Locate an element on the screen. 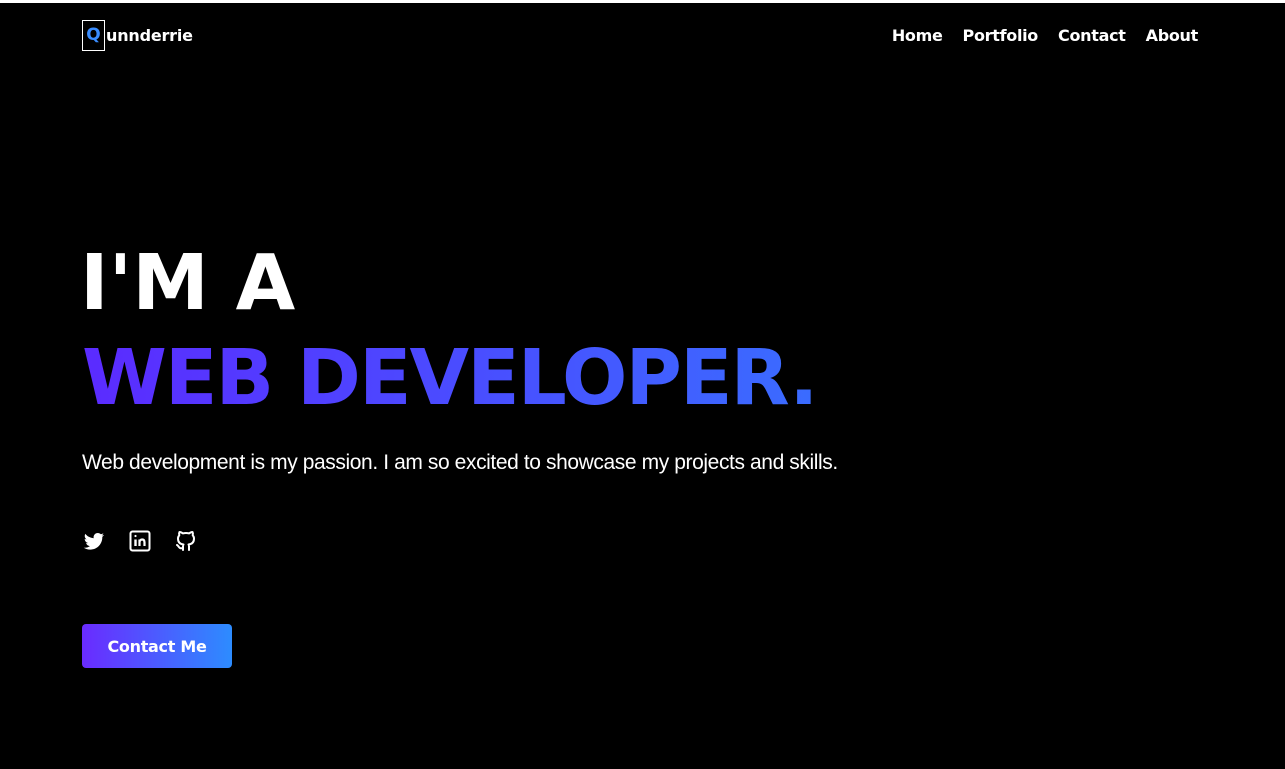  nav-links: Home Portfolio Contact About is located at coordinates (1045, 35).